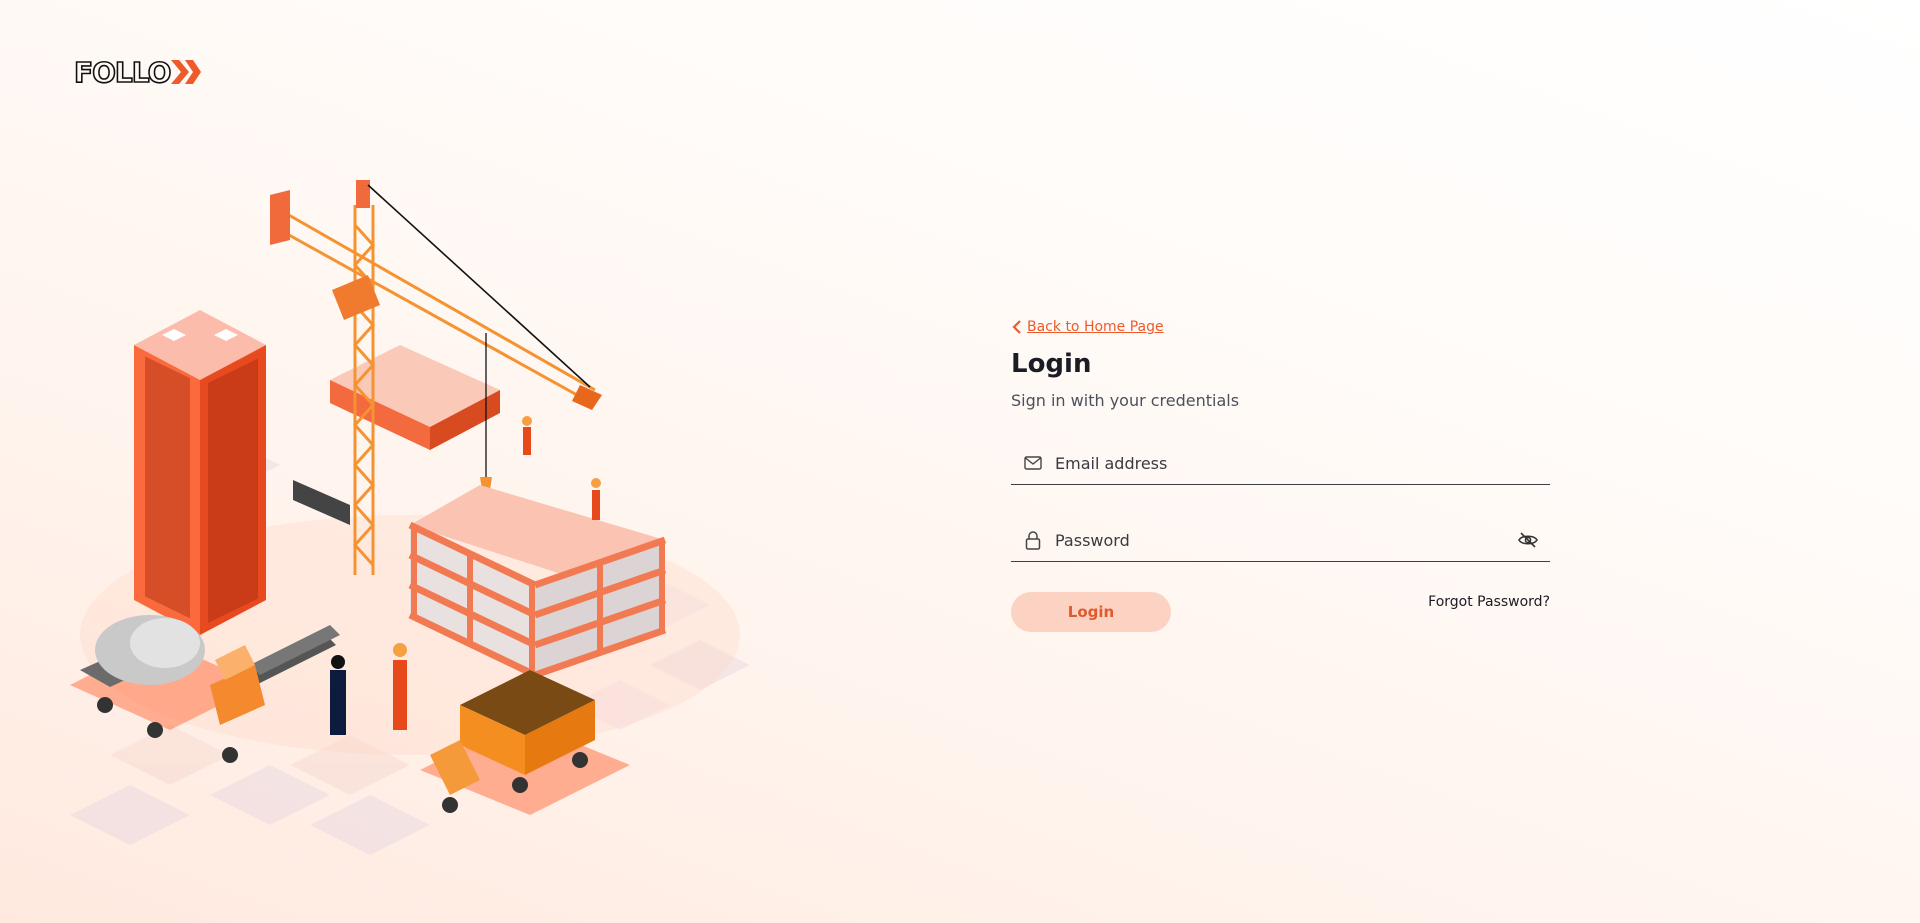  What do you see at coordinates (1489, 602) in the screenshot?
I see `forgot-password-link: Forgot Password?` at bounding box center [1489, 602].